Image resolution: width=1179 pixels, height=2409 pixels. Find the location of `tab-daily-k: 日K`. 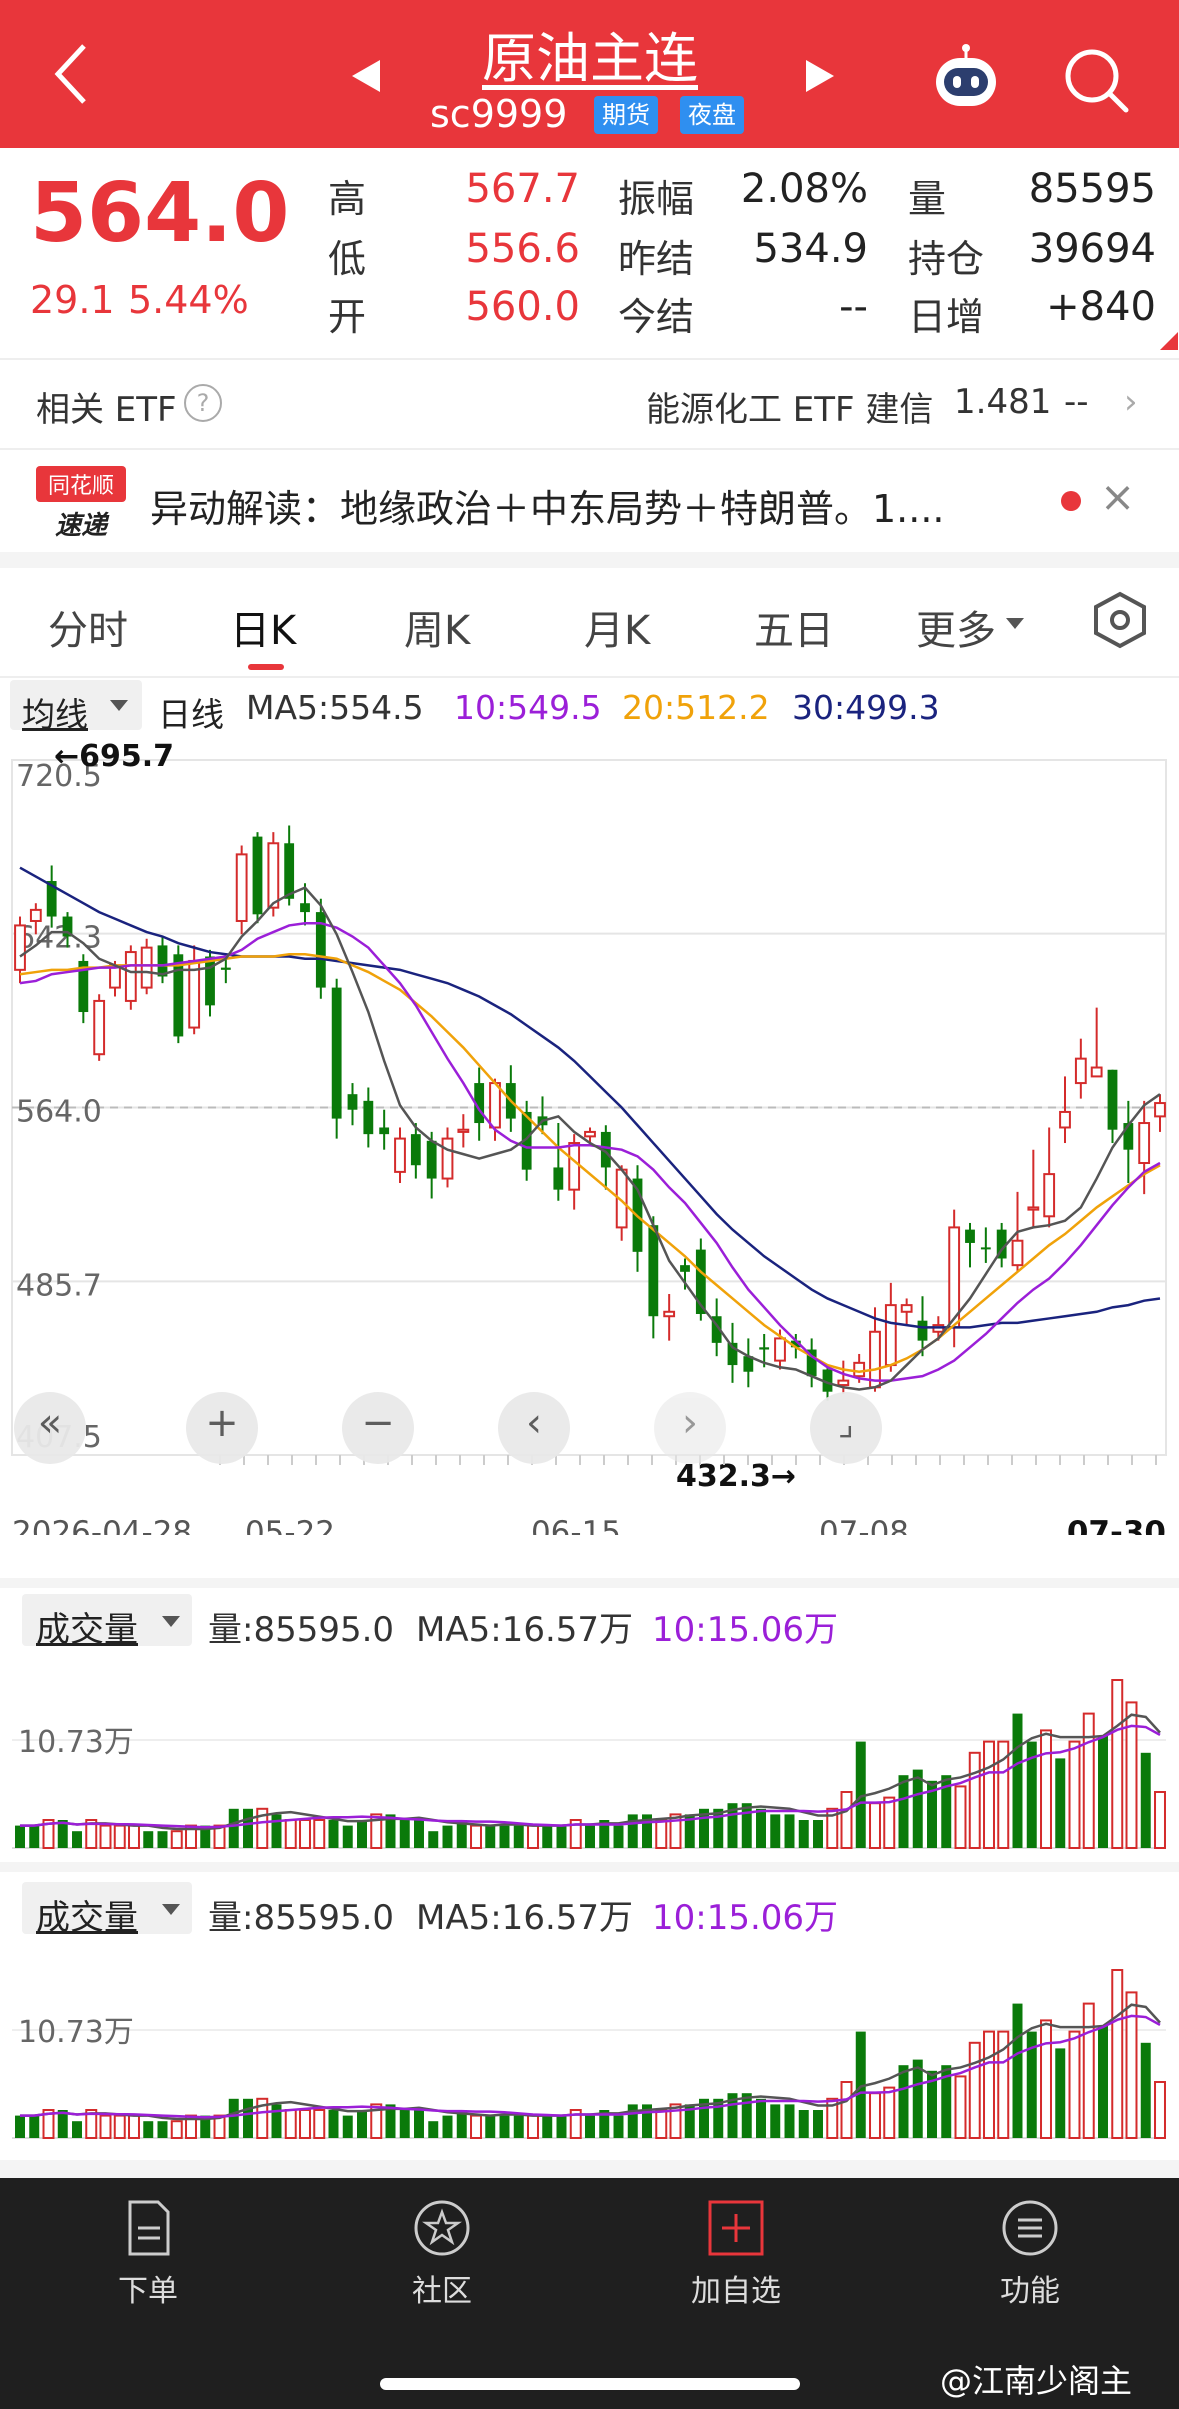

tab-daily-k: 日K is located at coordinates (263, 627).